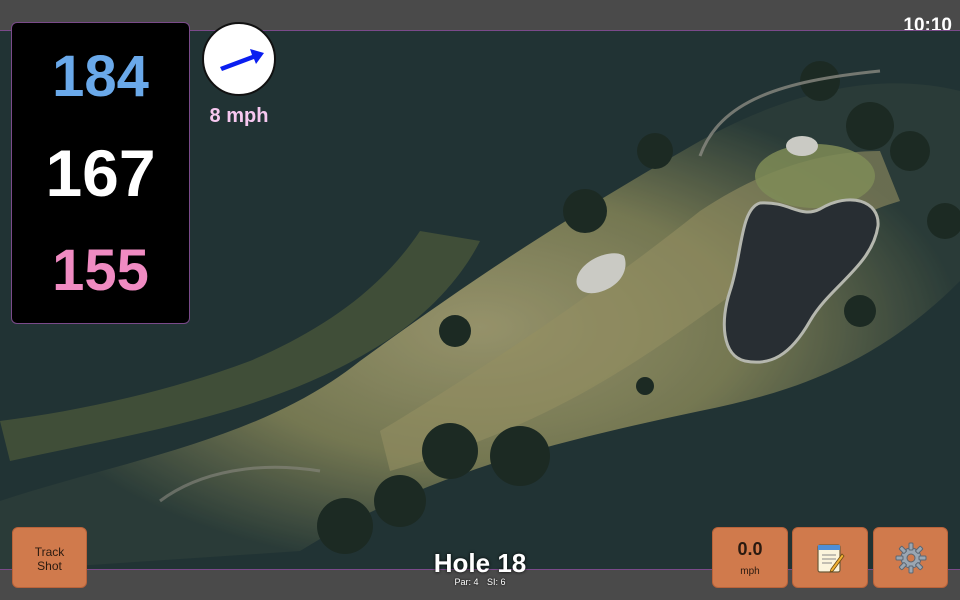 The height and width of the screenshot is (600, 960). I want to click on speed-value: 0.0, so click(750, 549).